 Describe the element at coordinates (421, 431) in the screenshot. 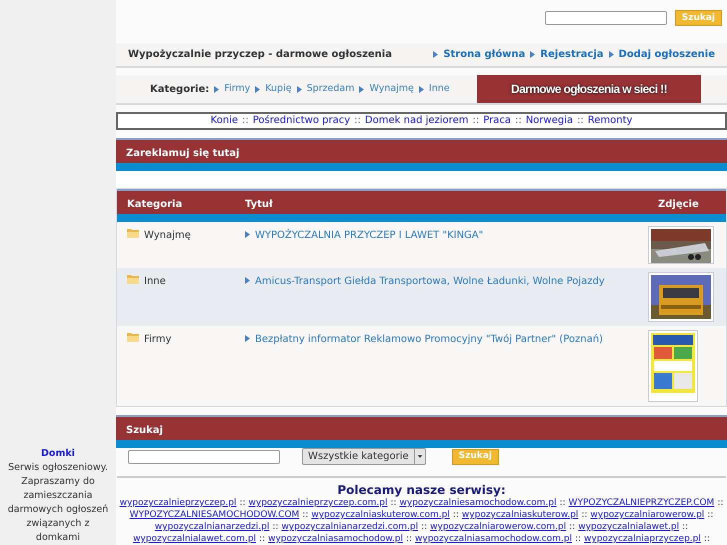

I see `search-panel-header: Szukaj` at that location.